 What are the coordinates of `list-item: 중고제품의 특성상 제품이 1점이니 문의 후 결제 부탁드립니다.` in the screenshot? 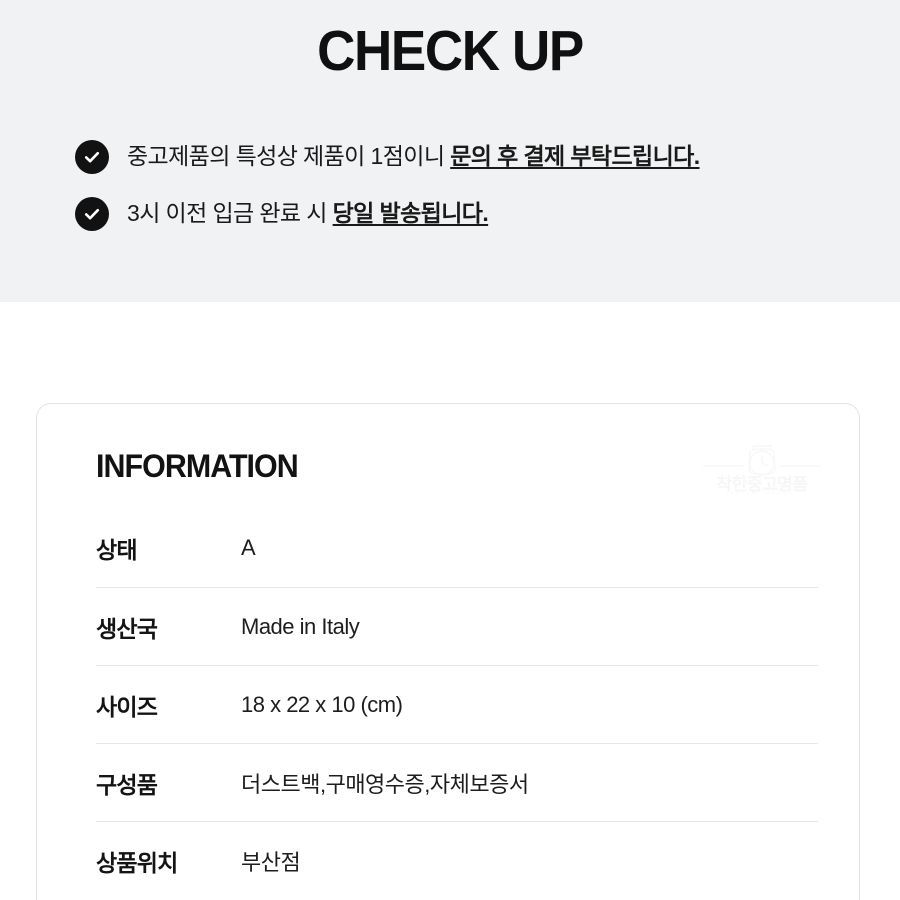 It's located at (480, 156).